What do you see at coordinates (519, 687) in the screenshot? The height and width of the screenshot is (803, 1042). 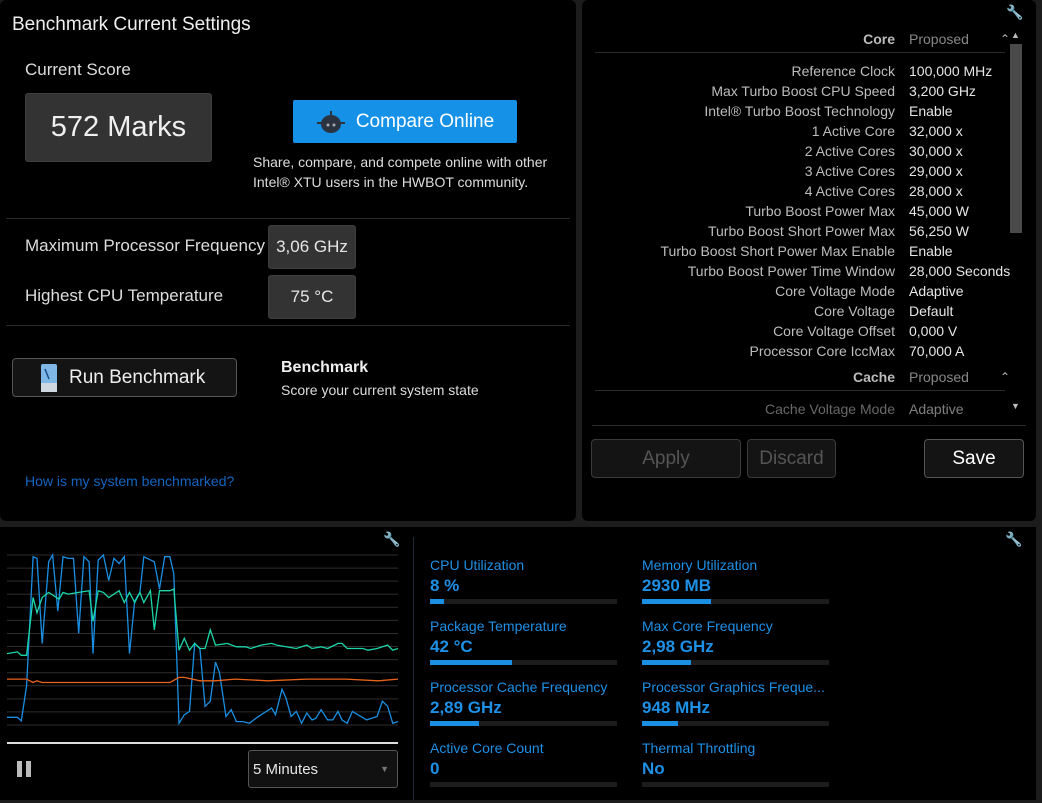 I see `metric-label: Processor Cache Frequency` at bounding box center [519, 687].